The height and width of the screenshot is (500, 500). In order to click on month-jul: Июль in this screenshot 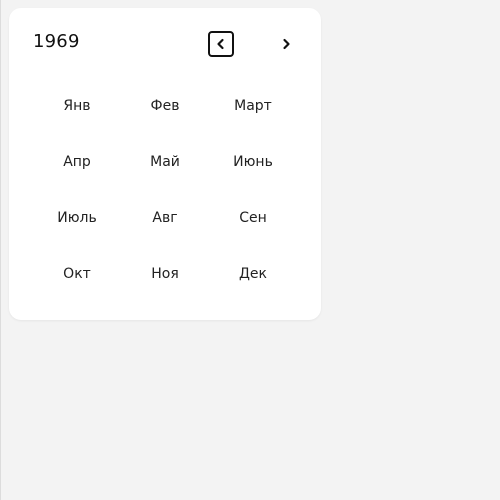, I will do `click(77, 218)`.